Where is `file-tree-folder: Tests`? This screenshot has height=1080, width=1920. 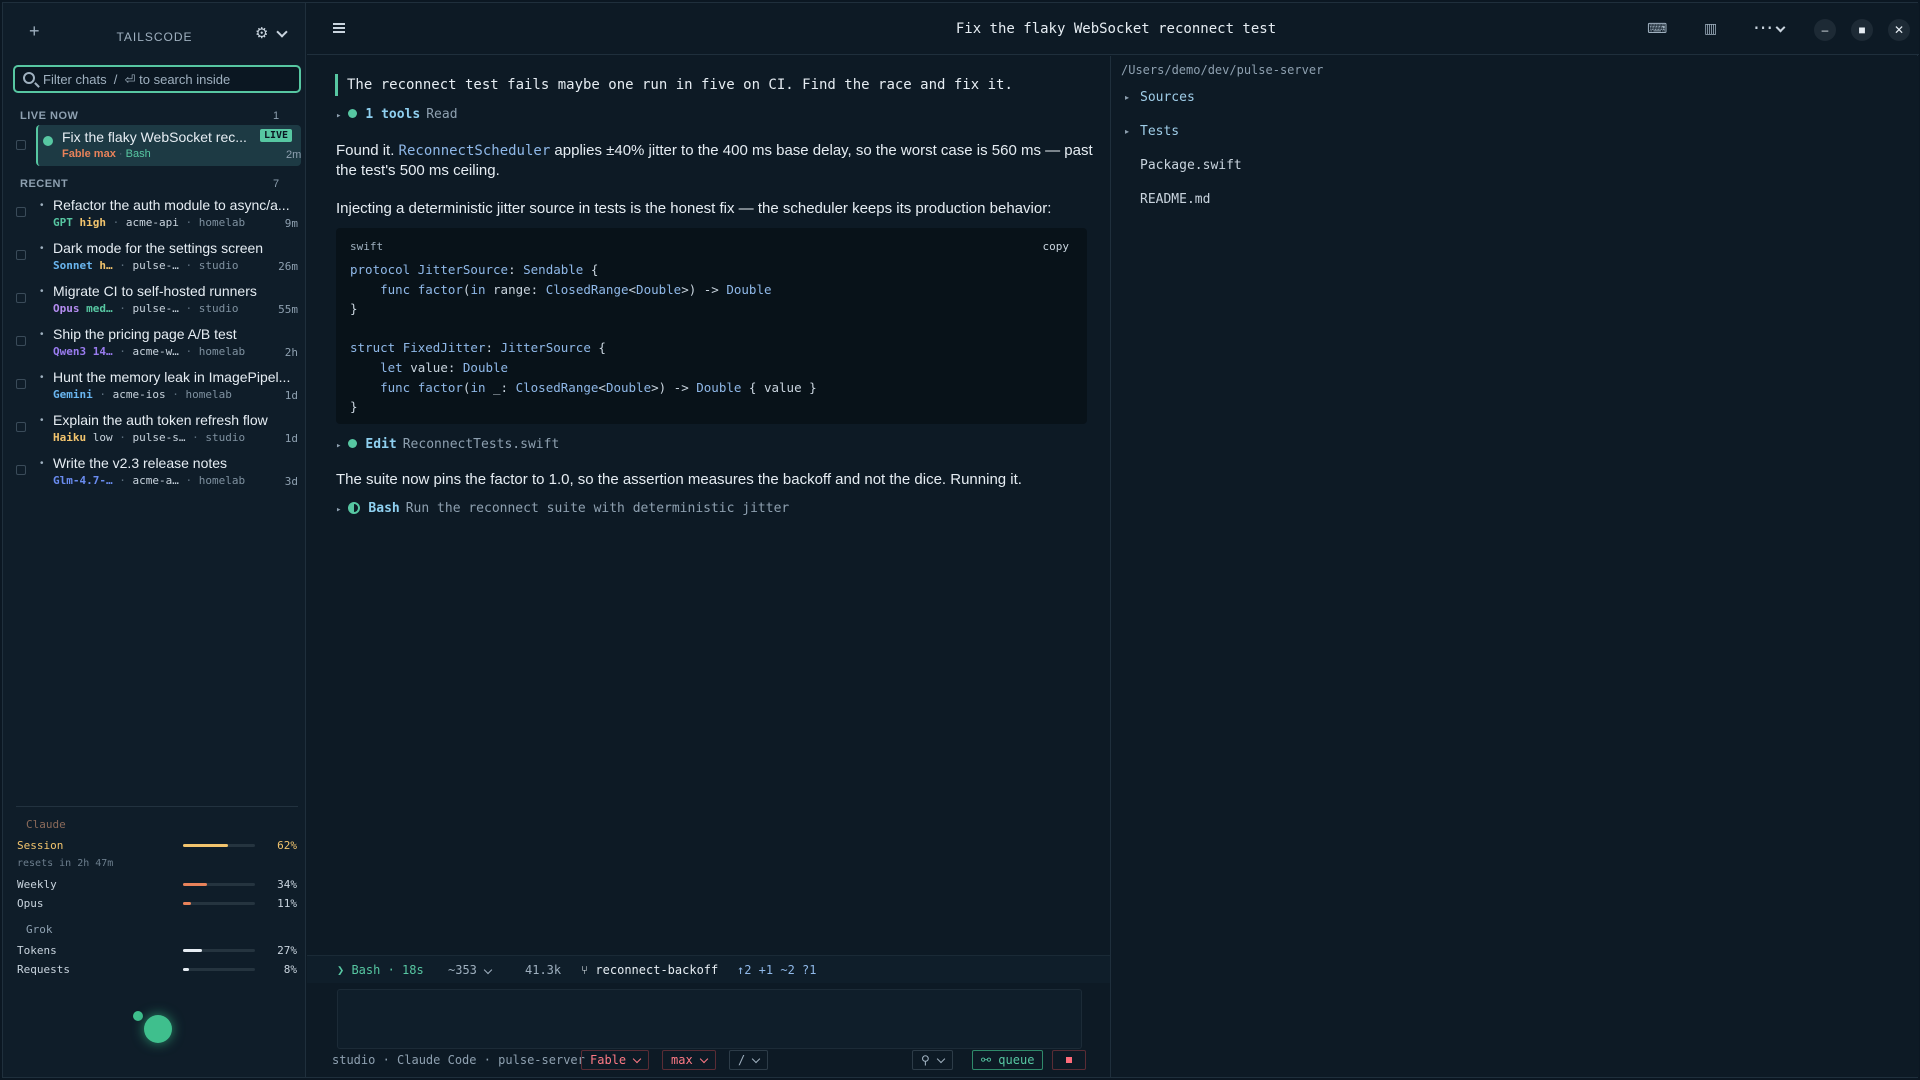 file-tree-folder: Tests is located at coordinates (1159, 131).